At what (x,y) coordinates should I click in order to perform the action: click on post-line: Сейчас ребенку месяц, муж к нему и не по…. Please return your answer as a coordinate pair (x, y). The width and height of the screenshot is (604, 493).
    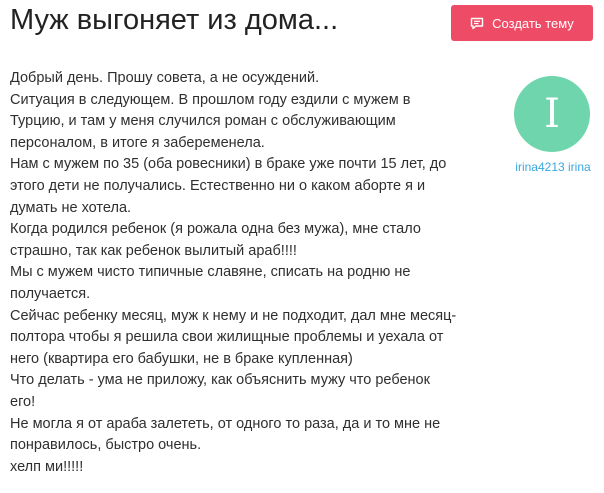
    Looking at the image, I should click on (233, 315).